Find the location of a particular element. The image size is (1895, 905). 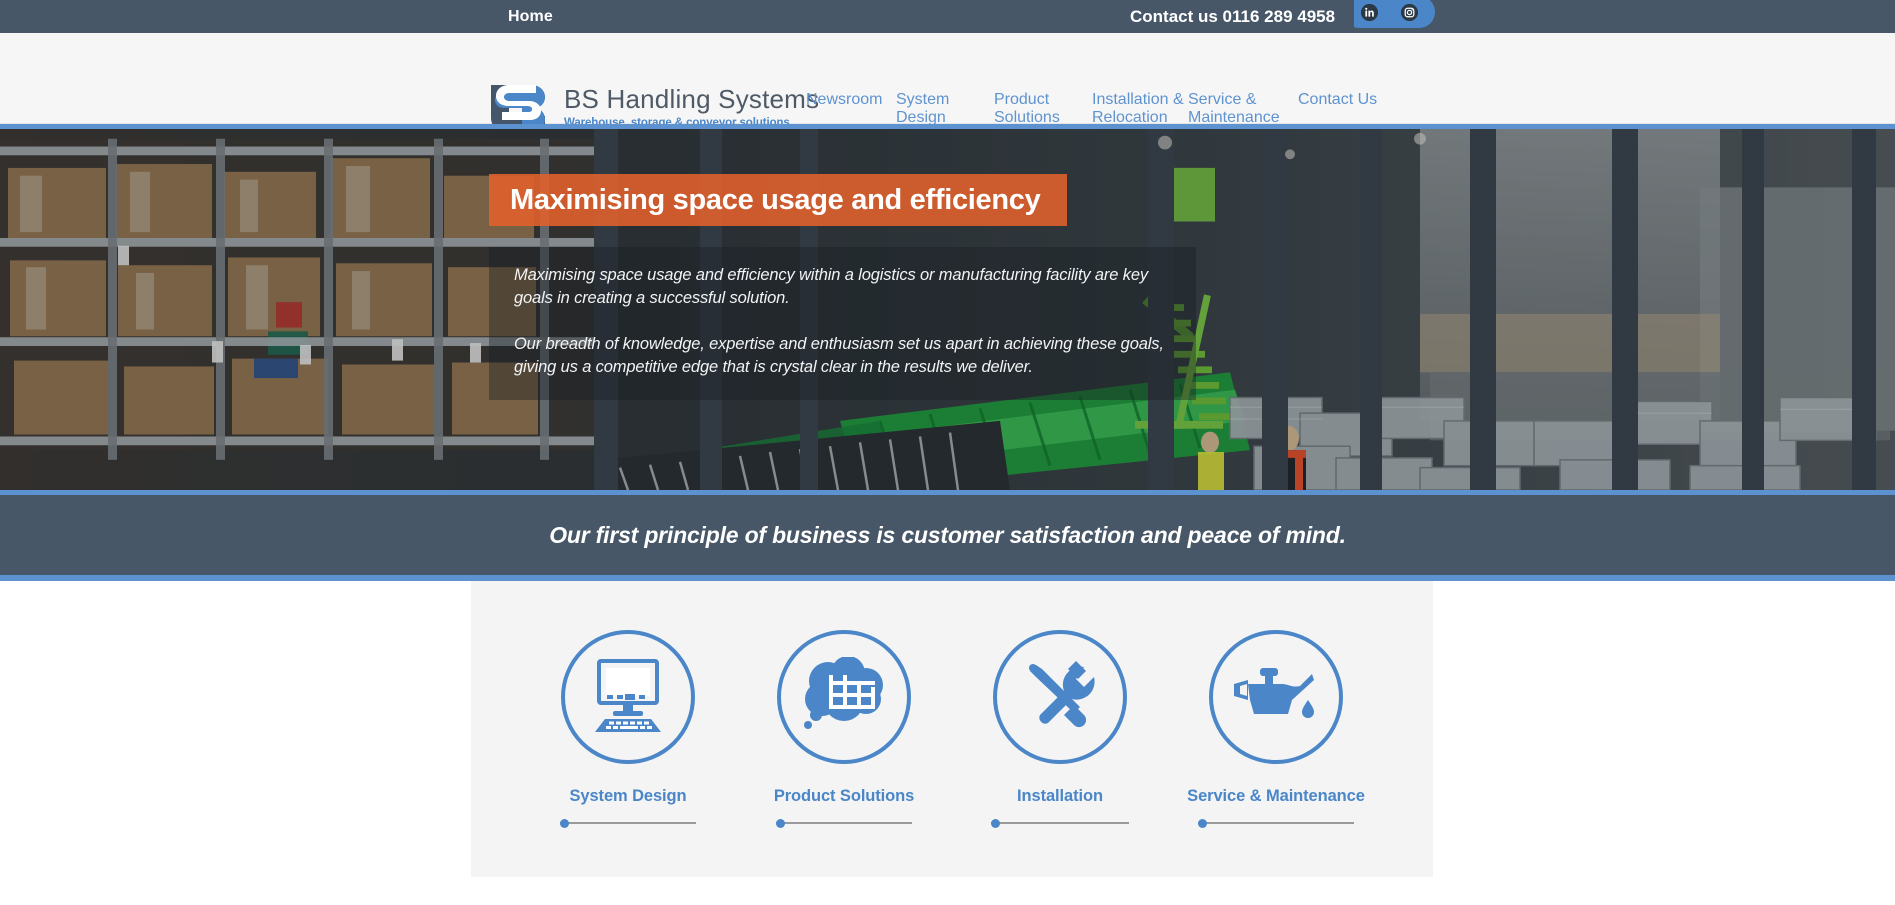

nav-item-contact-us: Contact Us is located at coordinates (1348, 108).